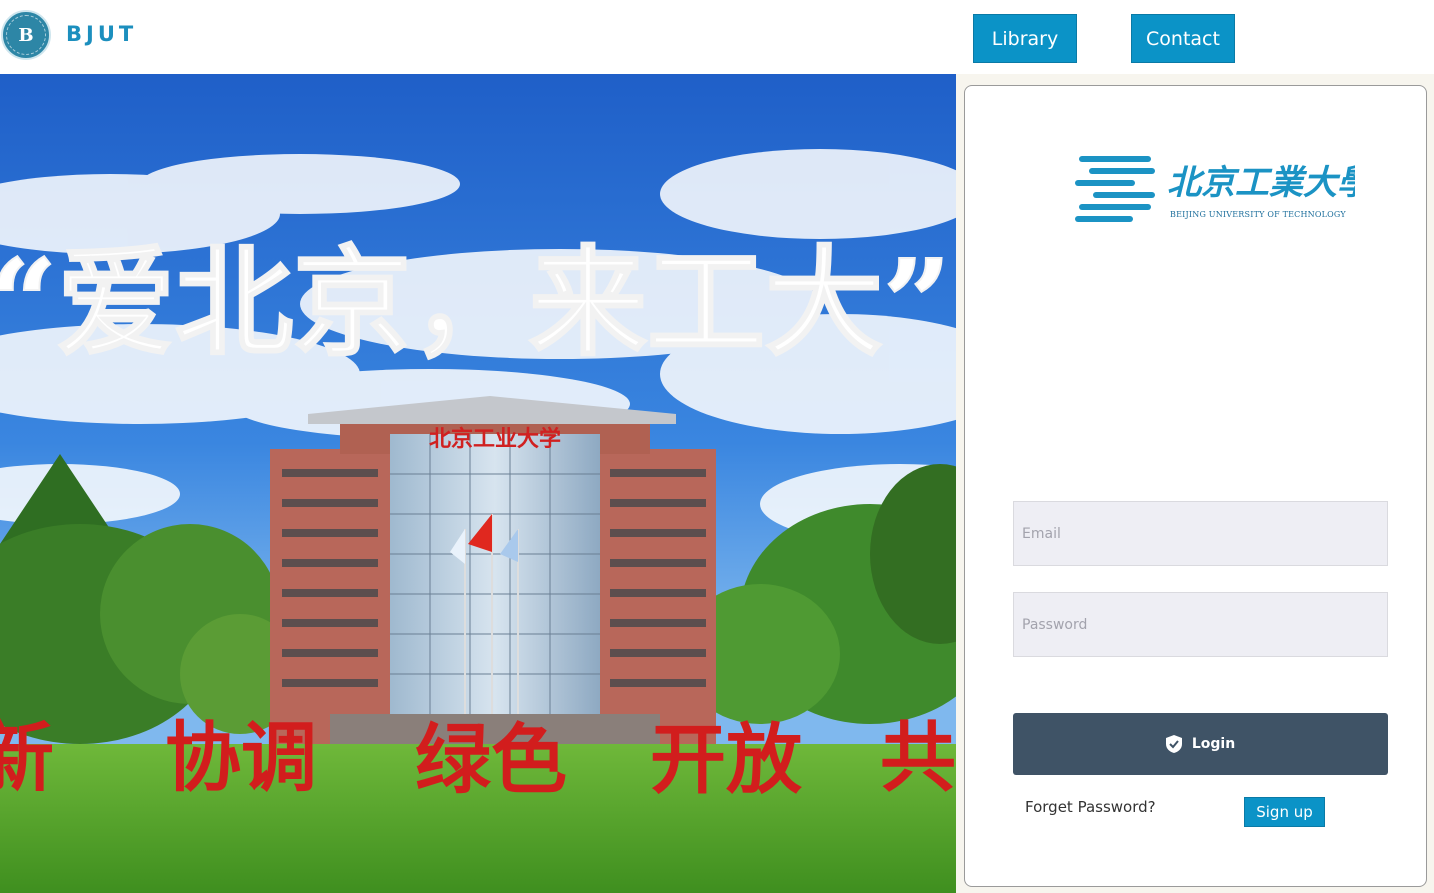  Describe the element at coordinates (495, 439) in the screenshot. I see `building-sign: 北京工业大学` at that location.